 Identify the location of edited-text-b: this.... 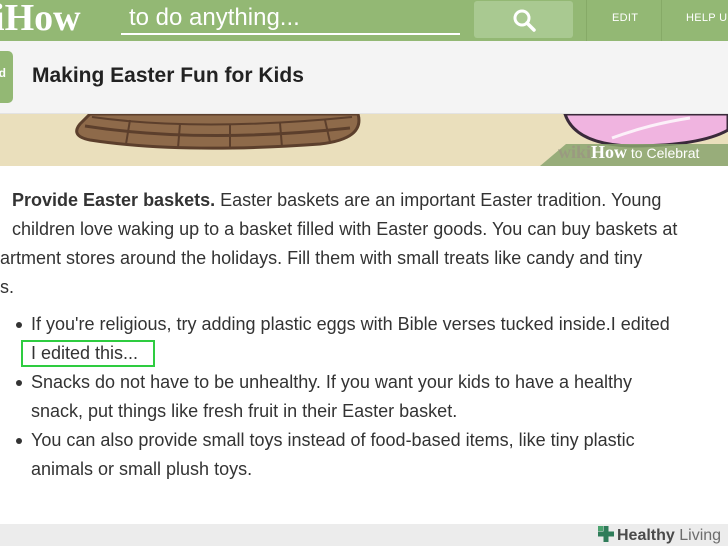
(114, 353).